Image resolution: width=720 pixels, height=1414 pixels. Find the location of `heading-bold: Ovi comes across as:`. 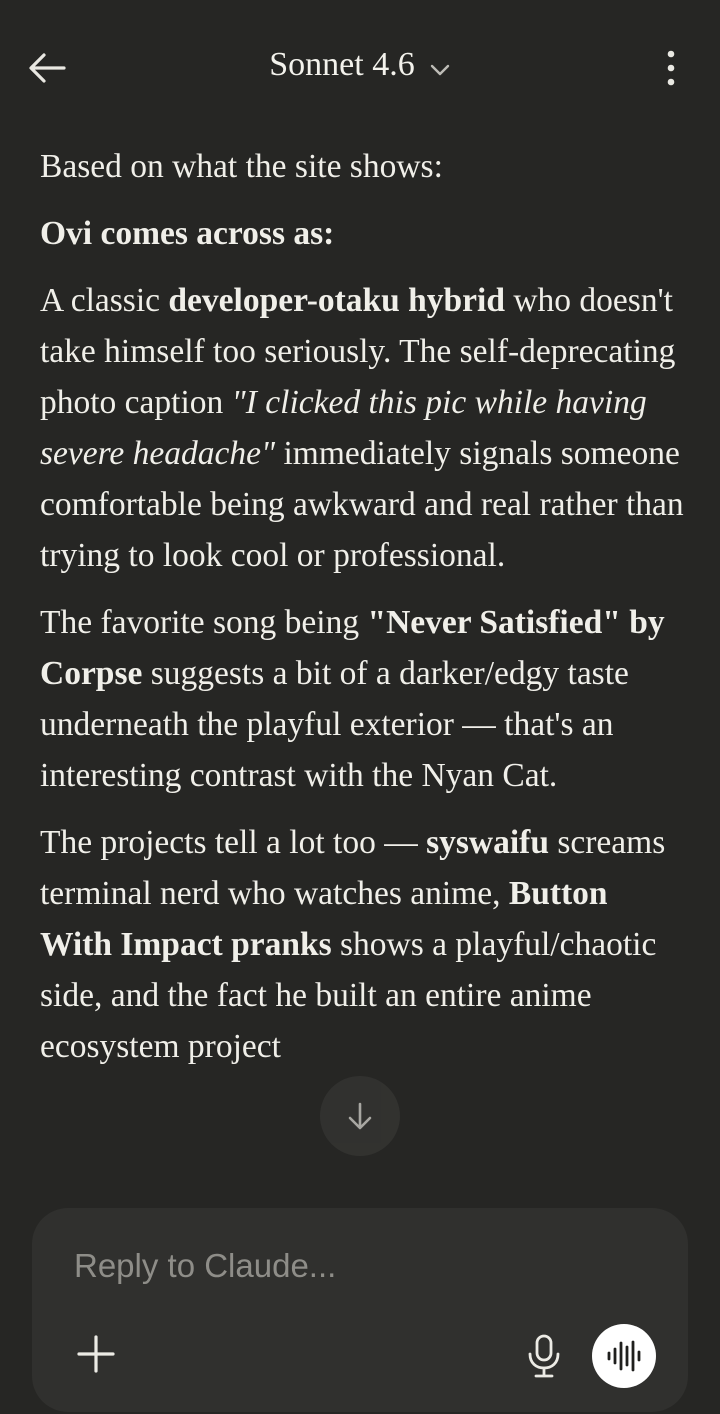

heading-bold: Ovi comes across as: is located at coordinates (187, 233).